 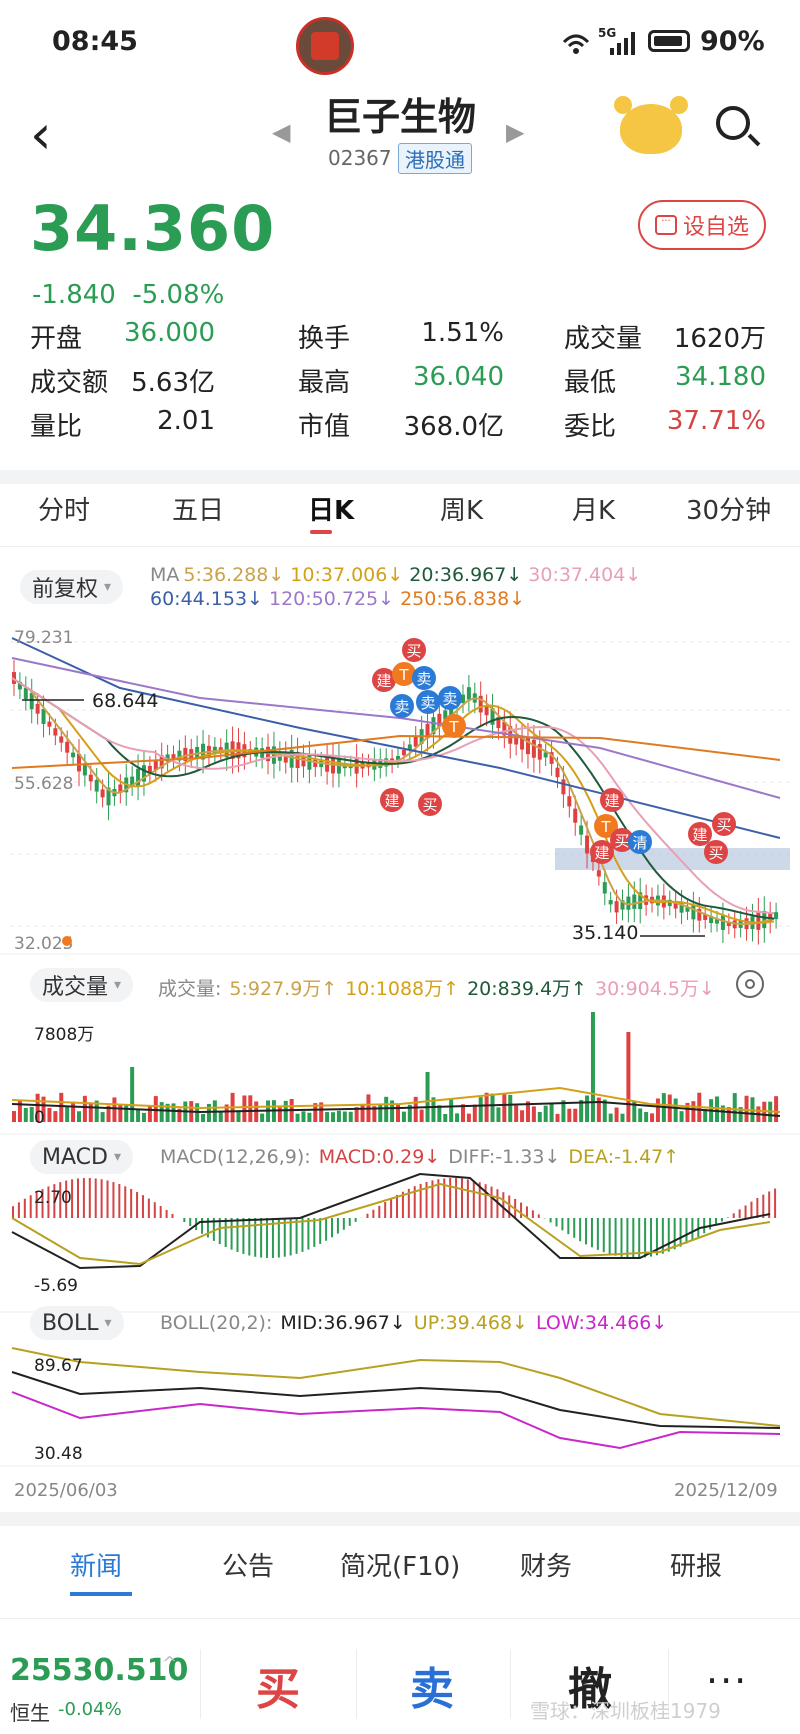 I want to click on settings-gear-icon, so click(x=750, y=984).